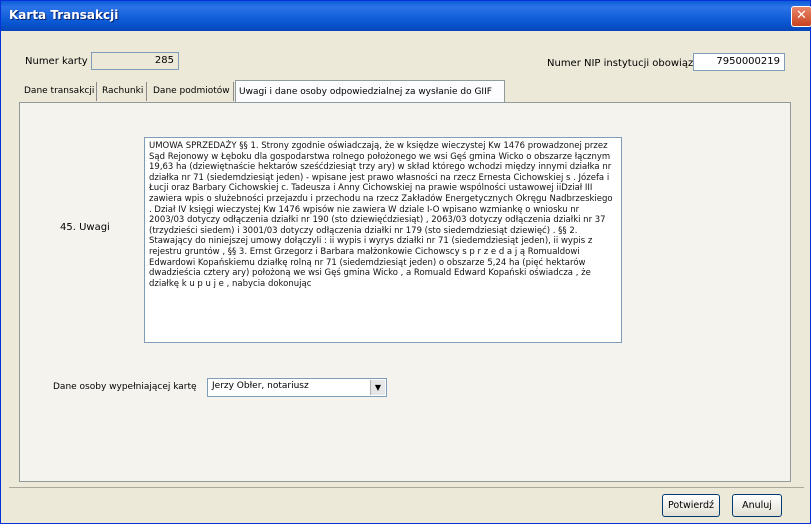 The height and width of the screenshot is (524, 811). What do you see at coordinates (377, 387) in the screenshot?
I see `chevron-down-icon: ▼` at bounding box center [377, 387].